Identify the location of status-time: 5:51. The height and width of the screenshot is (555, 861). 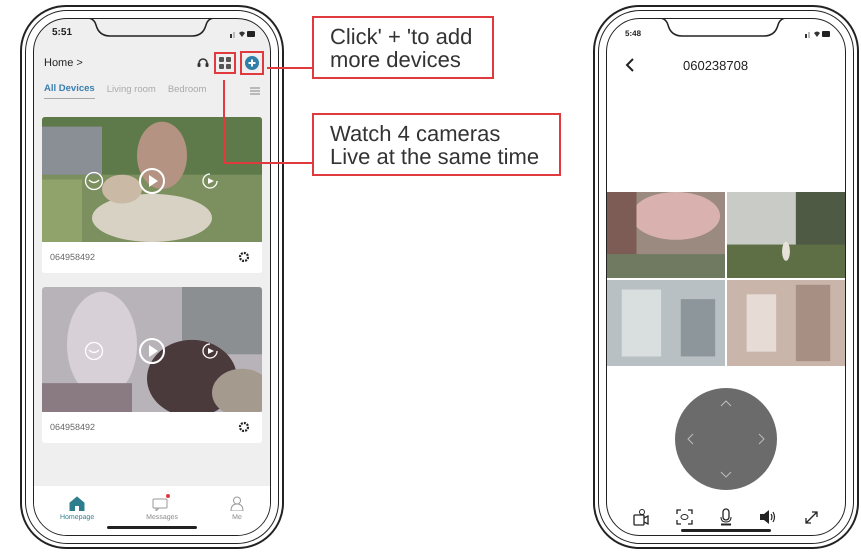
(62, 32).